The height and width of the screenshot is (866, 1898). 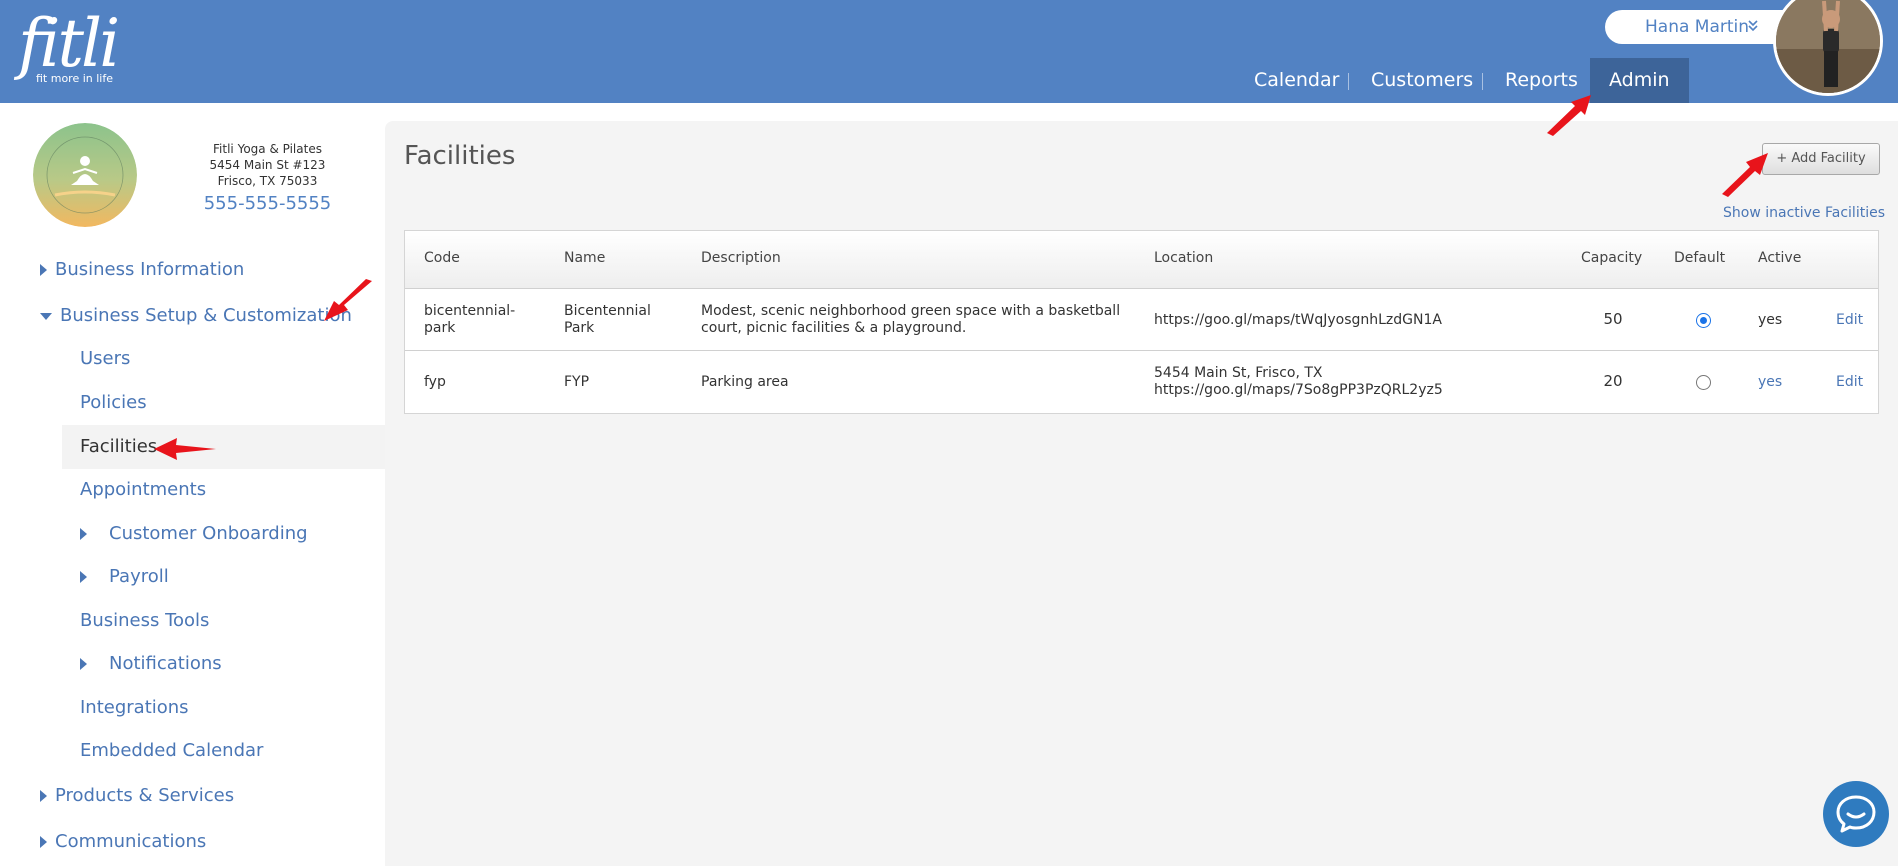 I want to click on facility-location-line: https://goo.gl/maps/7So8gPP3PzQRL2yz5, so click(x=1298, y=390).